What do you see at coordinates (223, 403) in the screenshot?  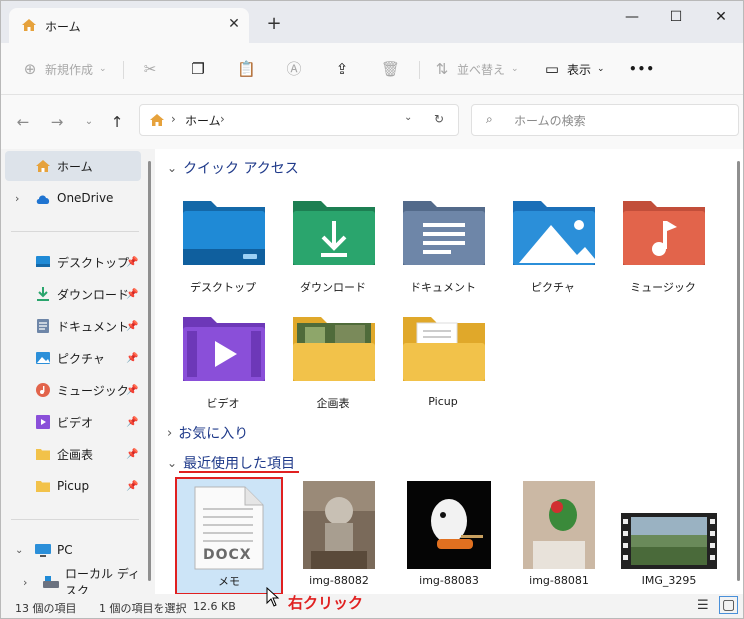 I see `folder-label: ビデオ` at bounding box center [223, 403].